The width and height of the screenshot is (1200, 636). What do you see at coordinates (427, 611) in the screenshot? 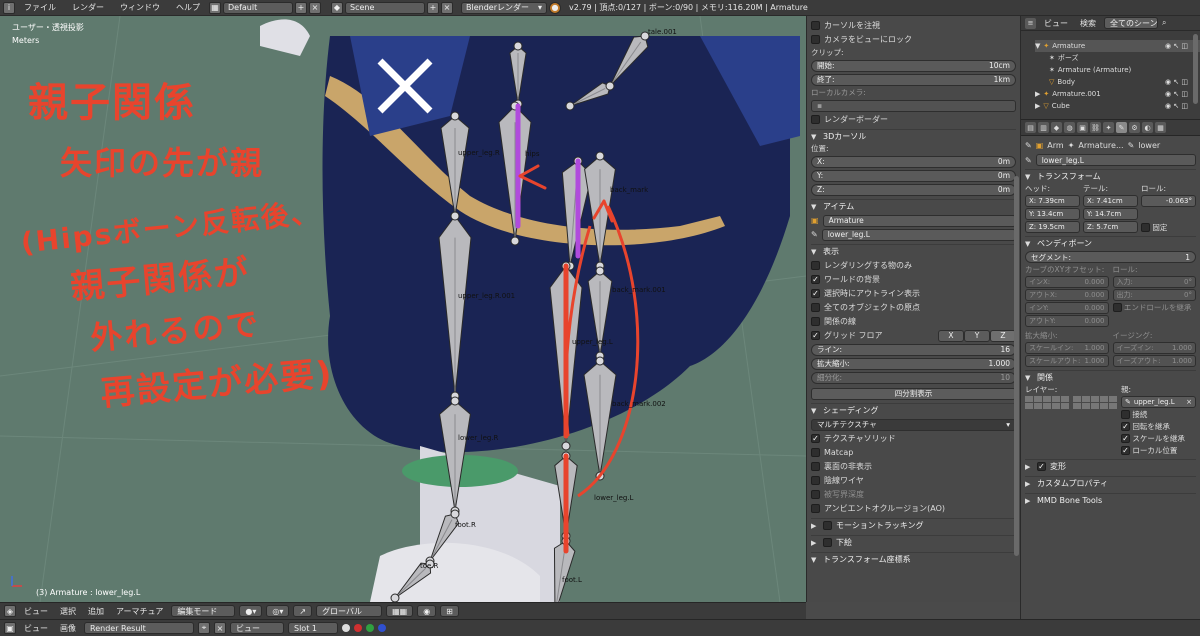
I see `proportional-edit: ◉` at bounding box center [427, 611].